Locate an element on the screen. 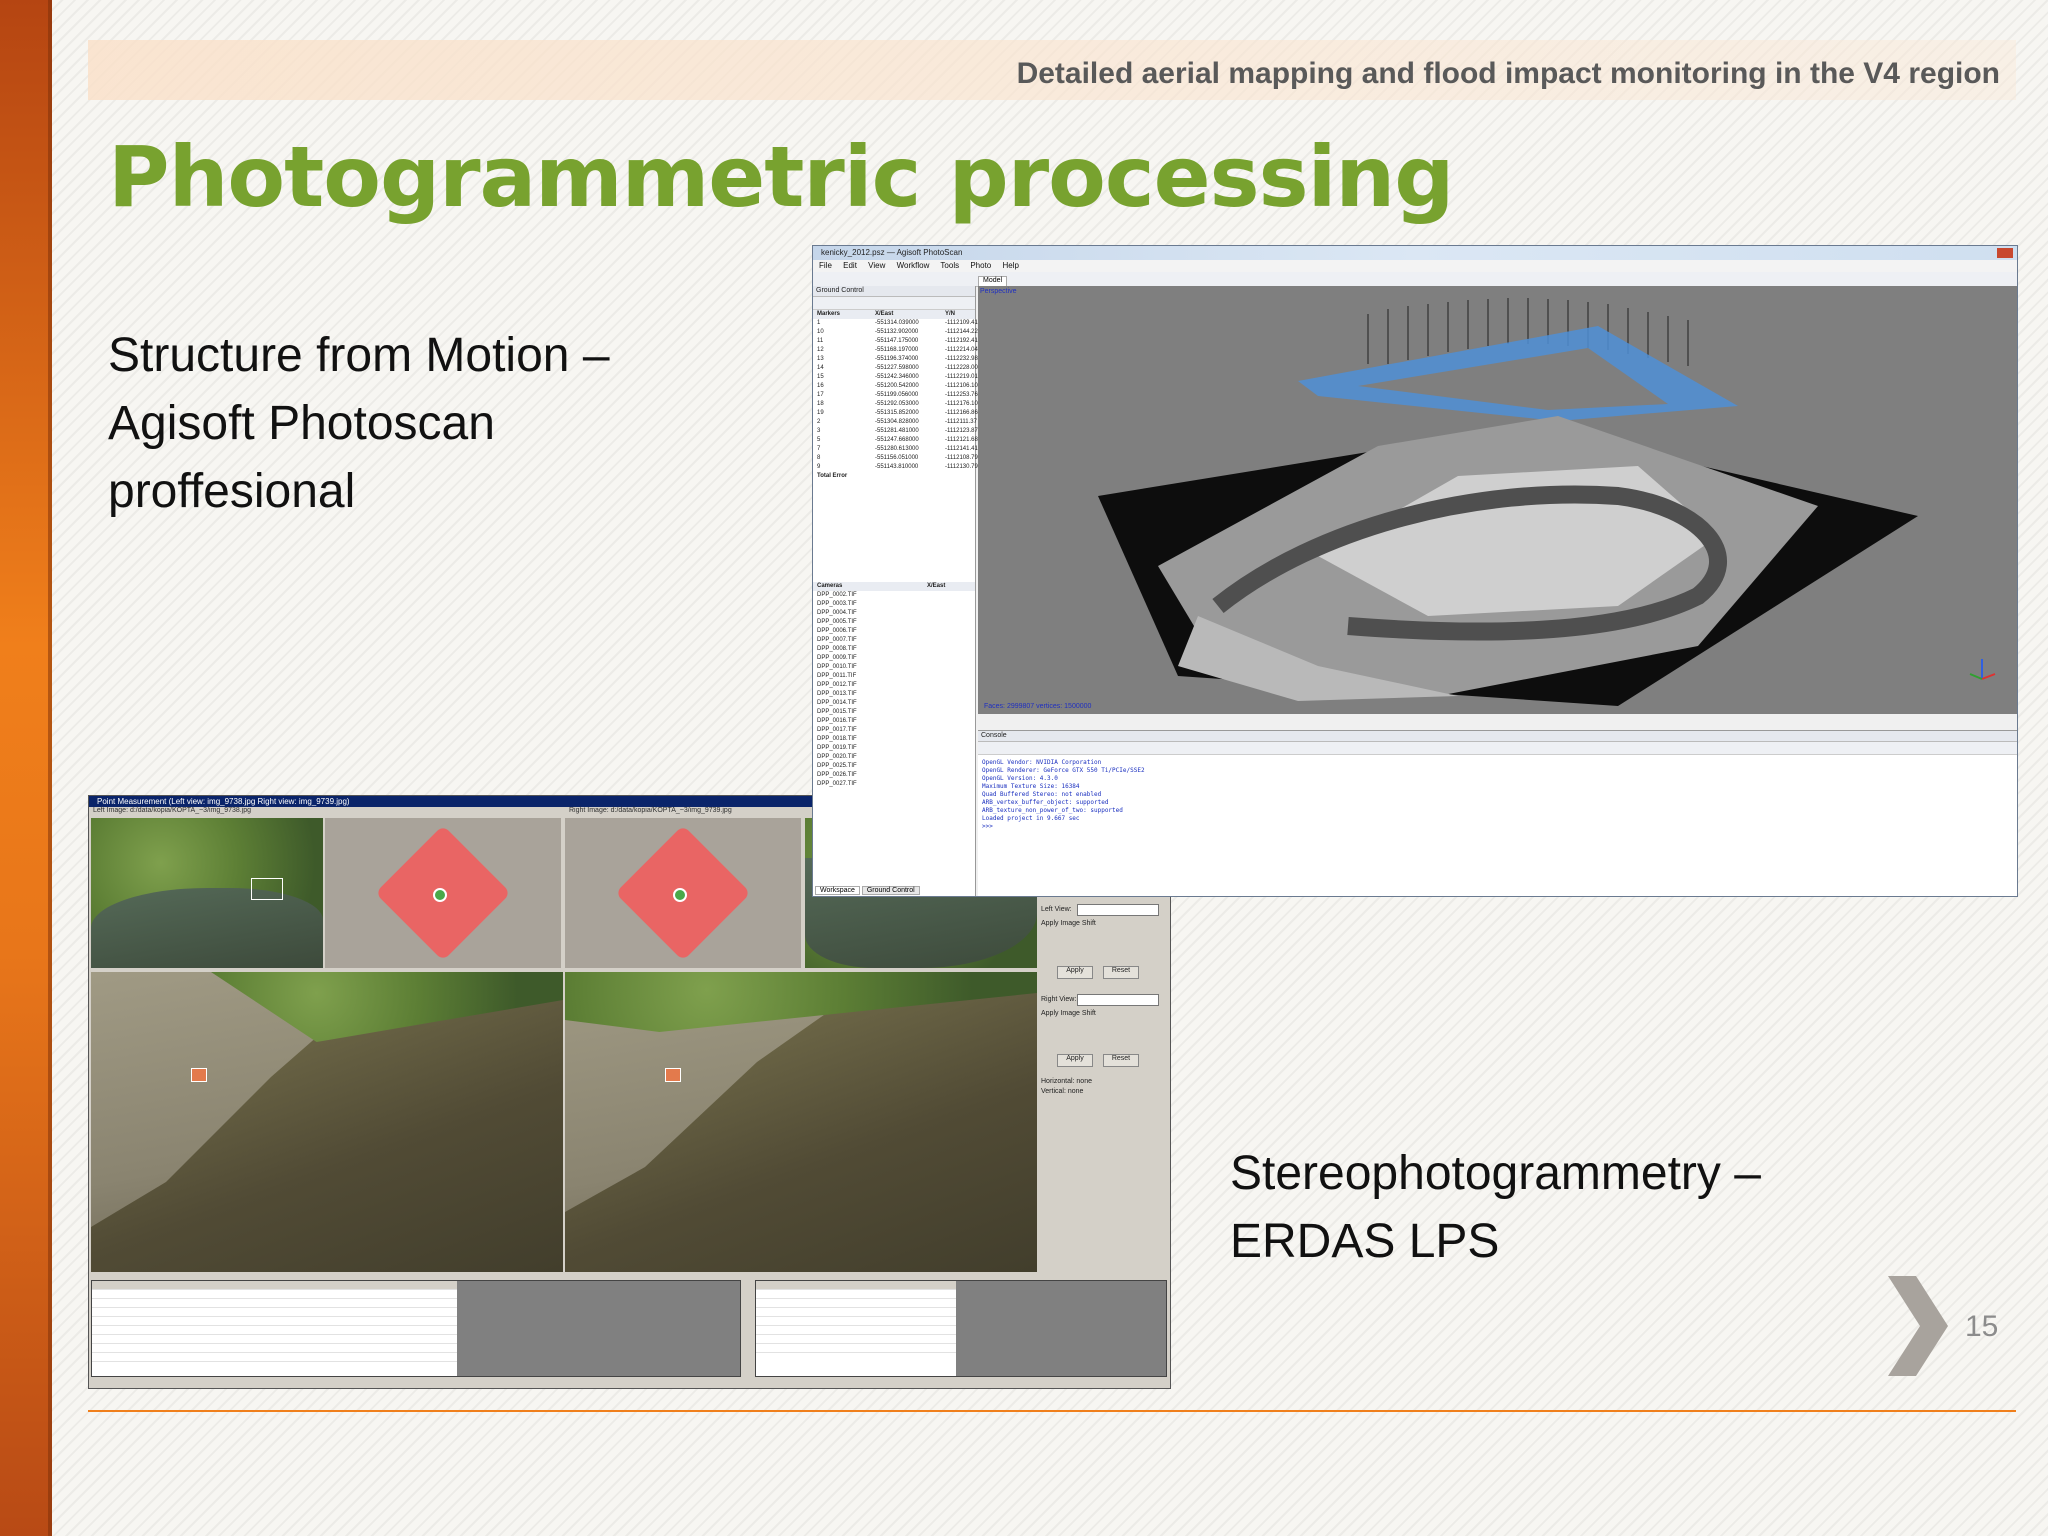 The image size is (2048, 1536). camera-row: DPP_0009.TIF is located at coordinates (894, 658).